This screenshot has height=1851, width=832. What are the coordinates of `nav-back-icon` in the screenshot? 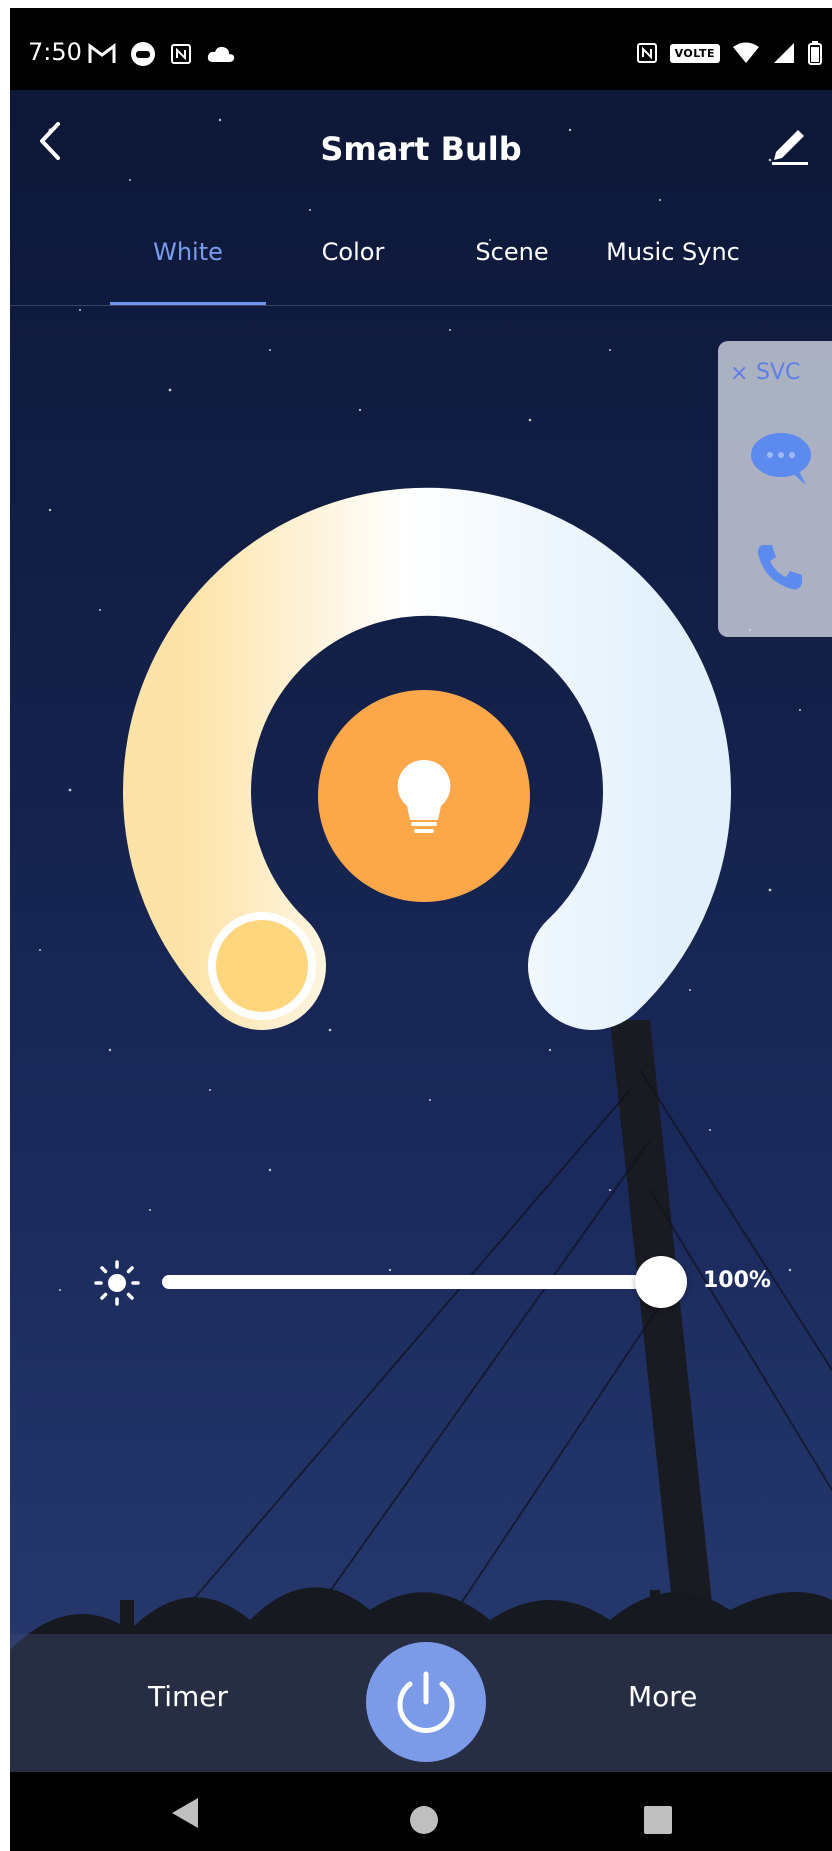 It's located at (185, 1813).